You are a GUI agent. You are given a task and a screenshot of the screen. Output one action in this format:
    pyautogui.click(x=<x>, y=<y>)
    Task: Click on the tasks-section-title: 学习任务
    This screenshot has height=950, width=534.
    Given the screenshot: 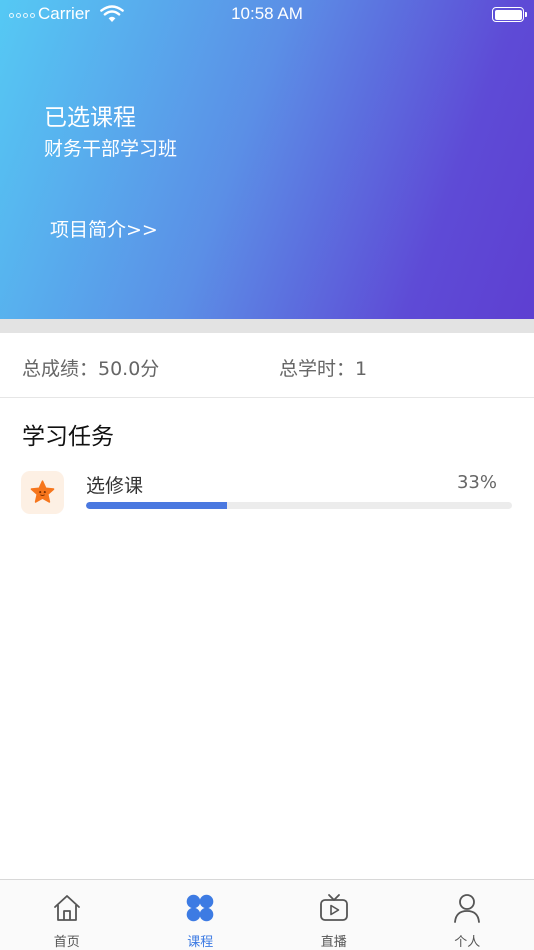 What is the action you would take?
    pyautogui.click(x=68, y=437)
    